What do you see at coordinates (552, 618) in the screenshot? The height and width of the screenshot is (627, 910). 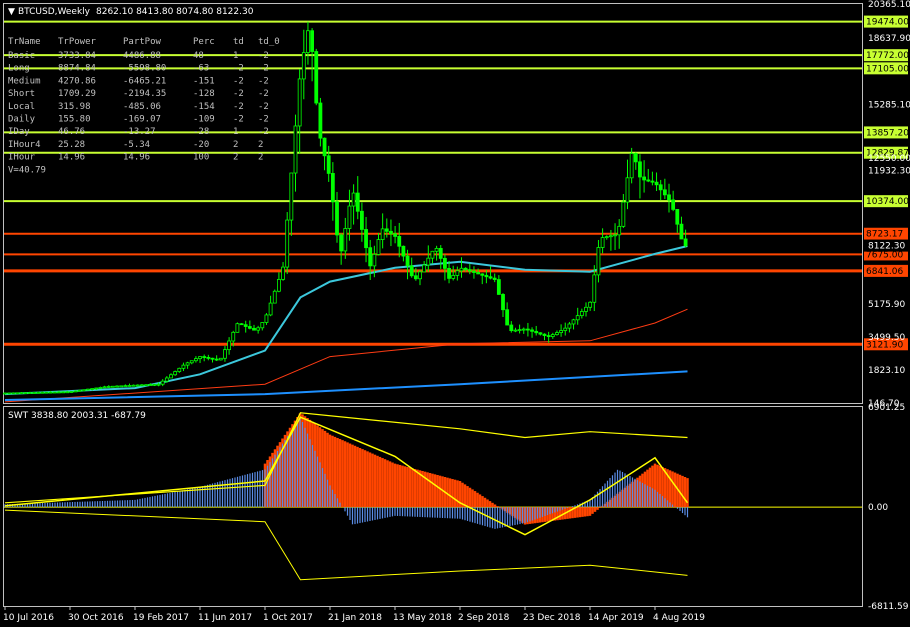 I see `time-tick-label: 23 Dec 2018` at bounding box center [552, 618].